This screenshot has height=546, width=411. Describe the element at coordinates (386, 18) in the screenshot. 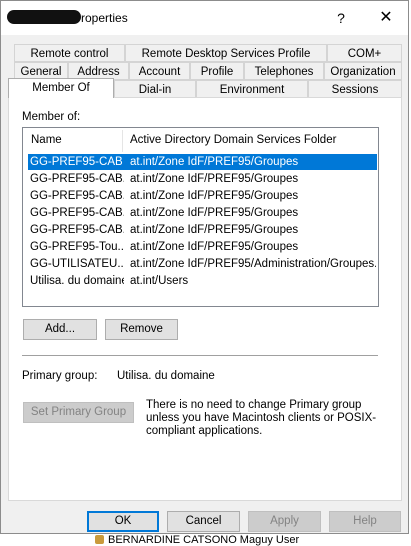

I see `close-icon: ✕` at that location.